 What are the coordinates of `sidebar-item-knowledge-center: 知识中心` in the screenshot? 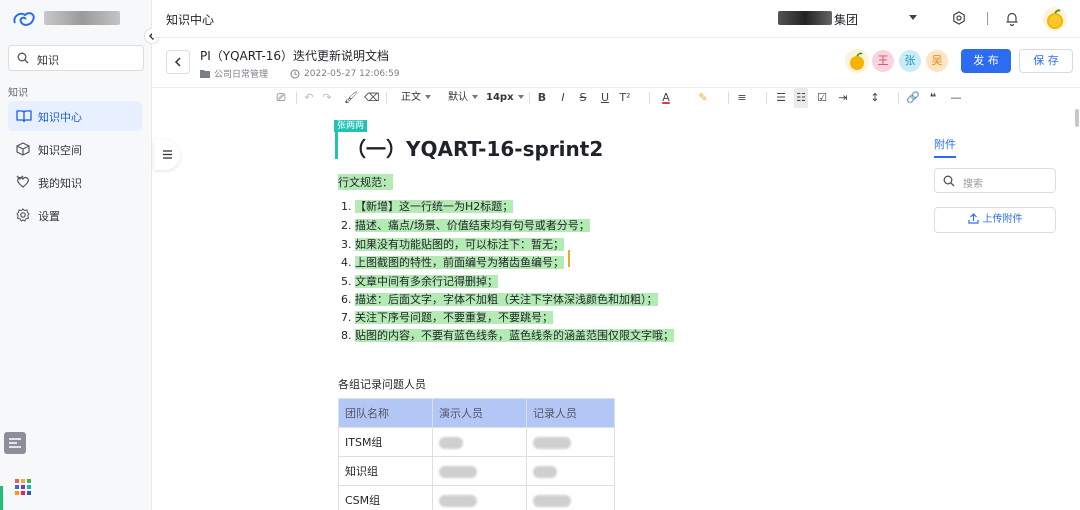 It's located at (75, 116).